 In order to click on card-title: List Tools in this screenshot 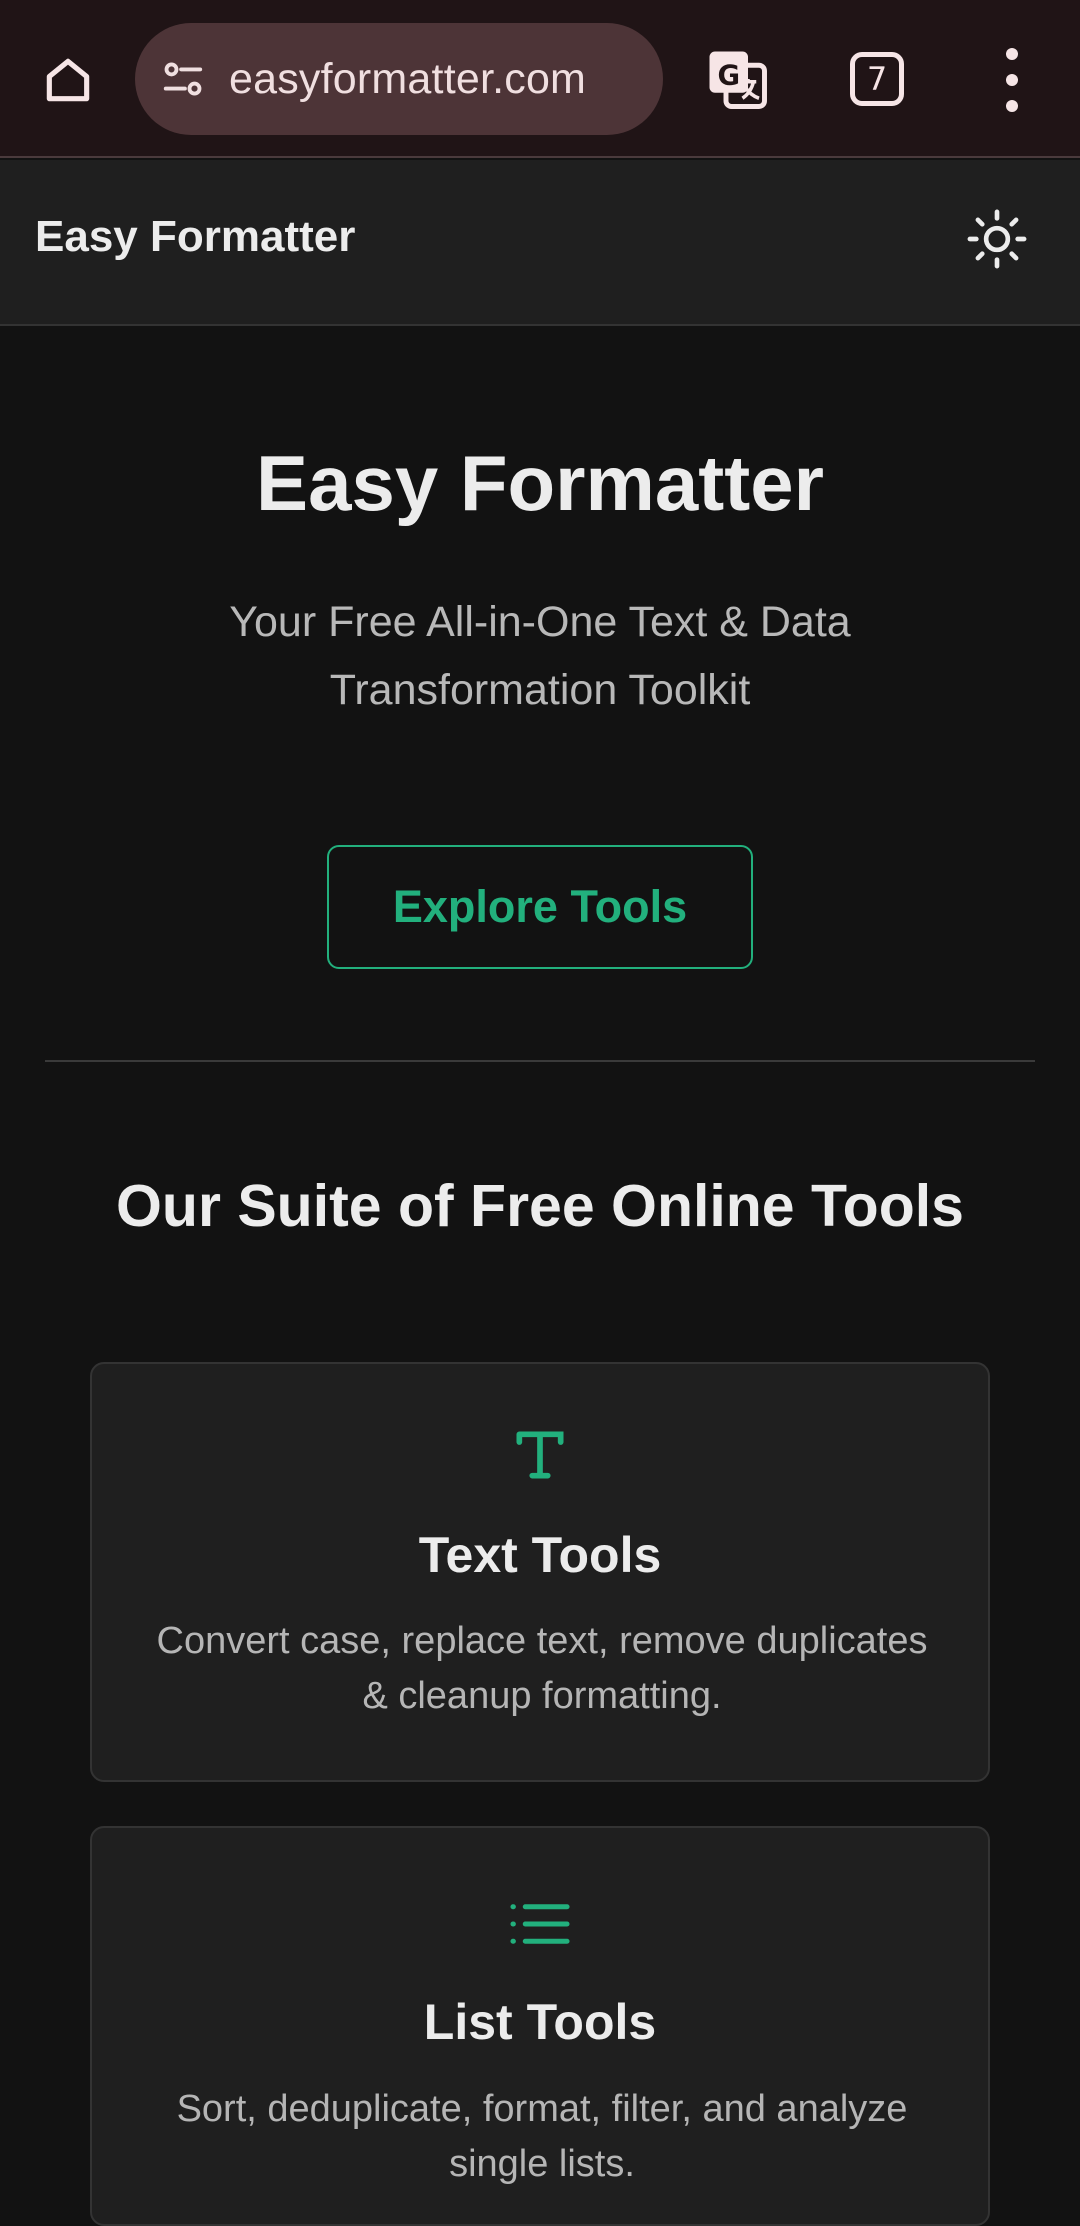, I will do `click(540, 2022)`.